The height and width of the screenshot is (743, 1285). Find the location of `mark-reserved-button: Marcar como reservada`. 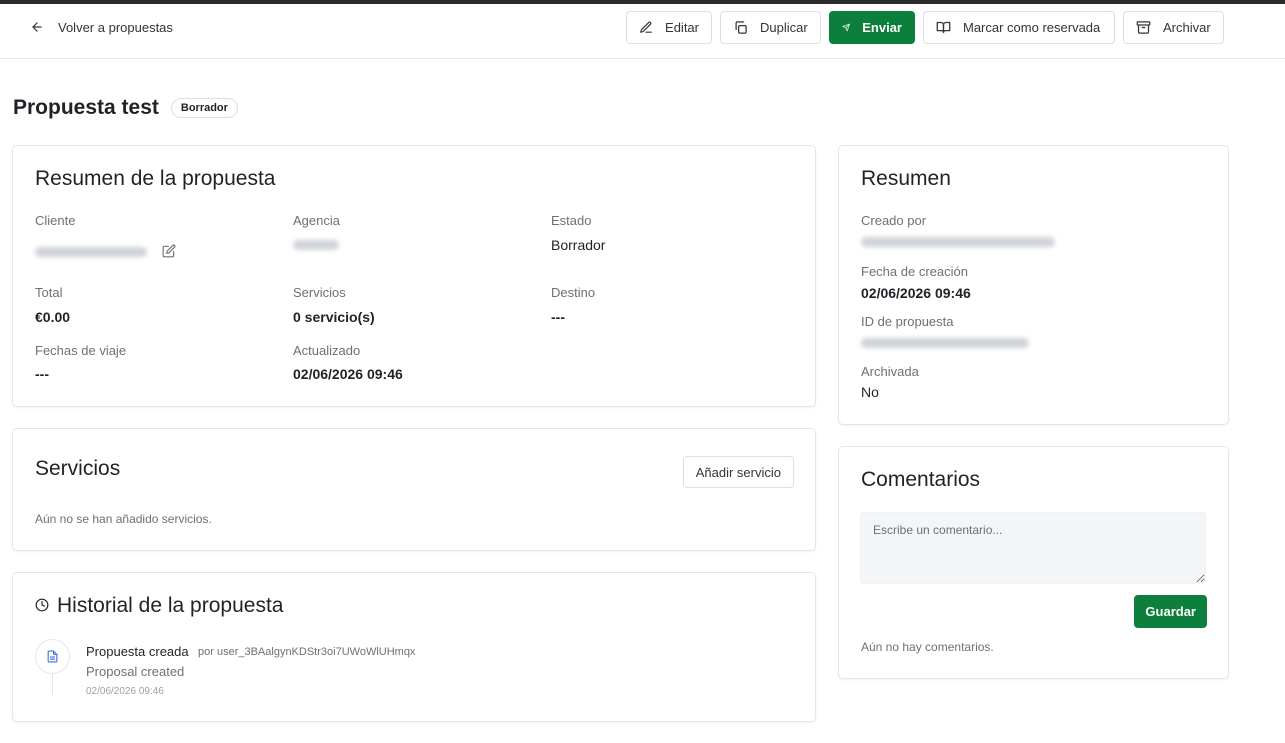

mark-reserved-button: Marcar como reservada is located at coordinates (1019, 27).